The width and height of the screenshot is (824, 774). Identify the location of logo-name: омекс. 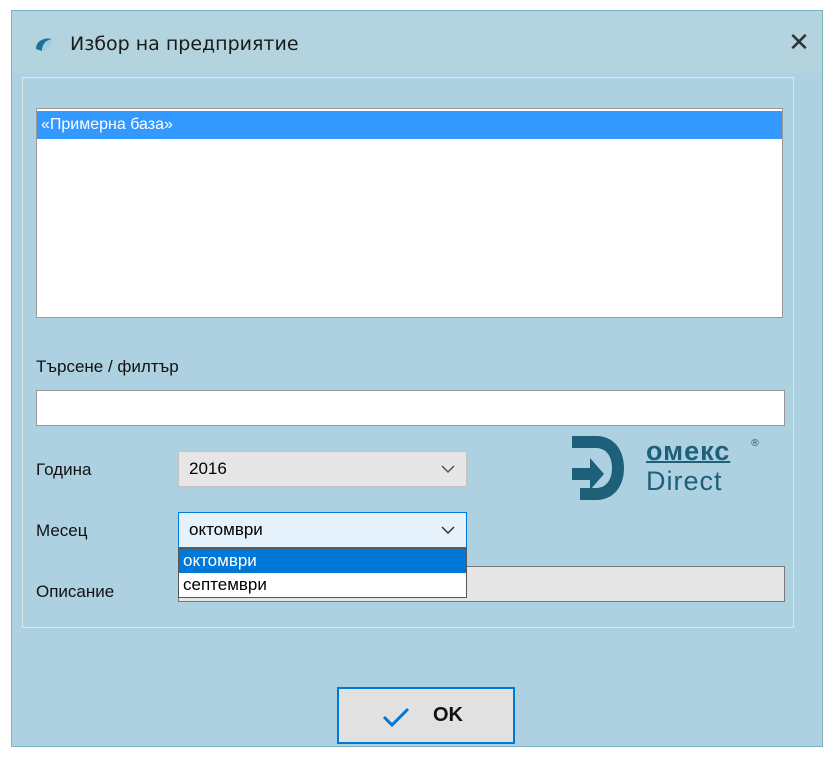
(688, 451).